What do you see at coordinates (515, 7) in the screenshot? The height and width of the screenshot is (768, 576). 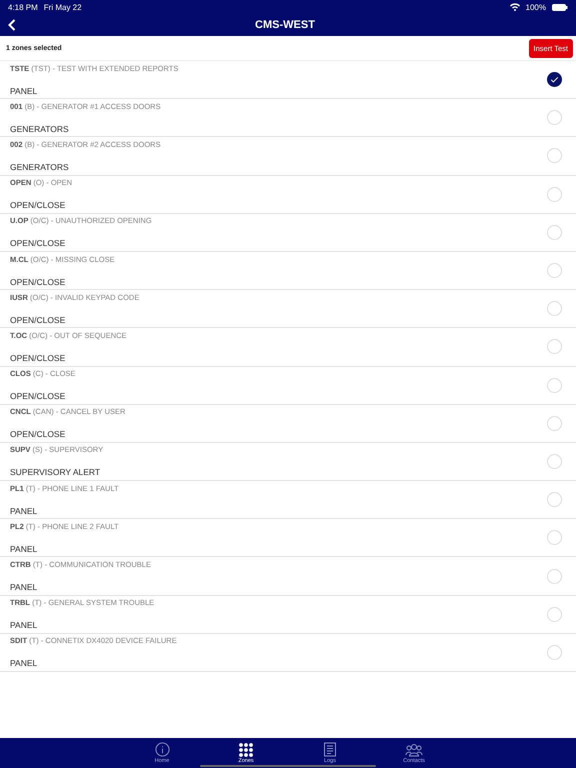 I see `wifi-icon` at bounding box center [515, 7].